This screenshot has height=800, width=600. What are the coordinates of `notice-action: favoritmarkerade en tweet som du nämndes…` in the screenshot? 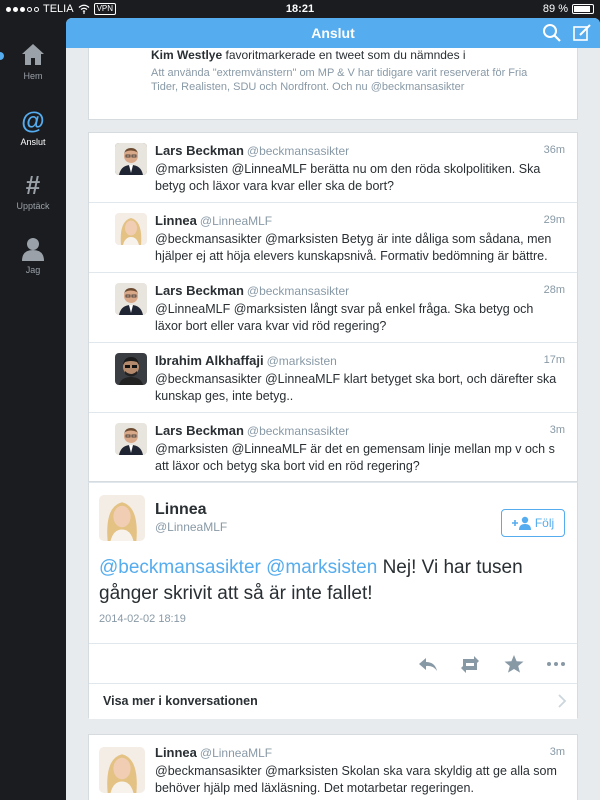 It's located at (345, 55).